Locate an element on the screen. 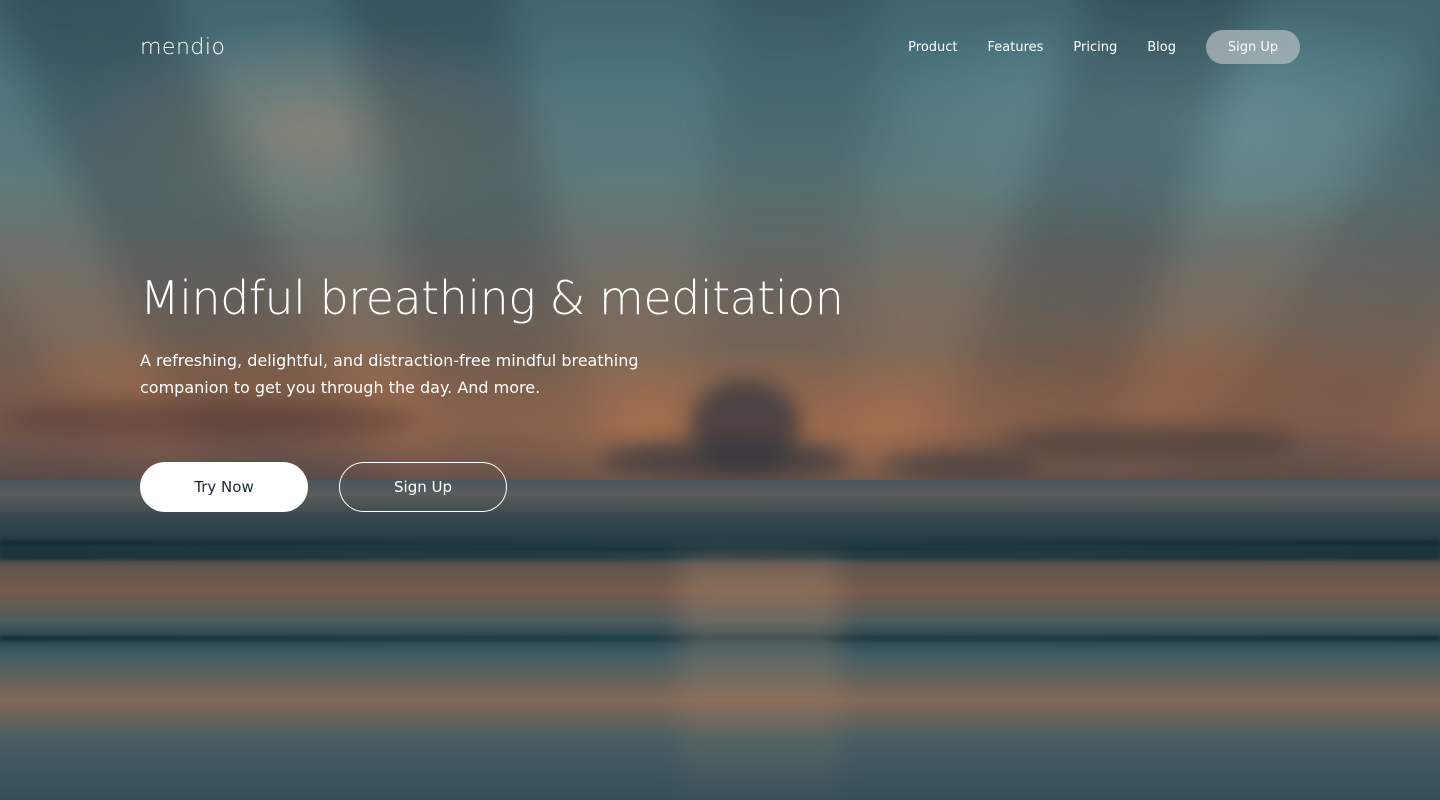 The width and height of the screenshot is (1440, 800). logo: mendio is located at coordinates (182, 47).